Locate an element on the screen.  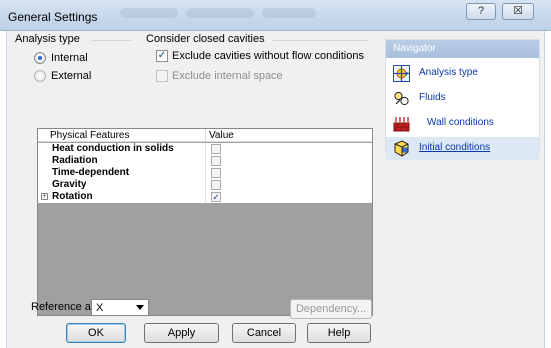
help-button-titlebar: ? is located at coordinates (481, 11).